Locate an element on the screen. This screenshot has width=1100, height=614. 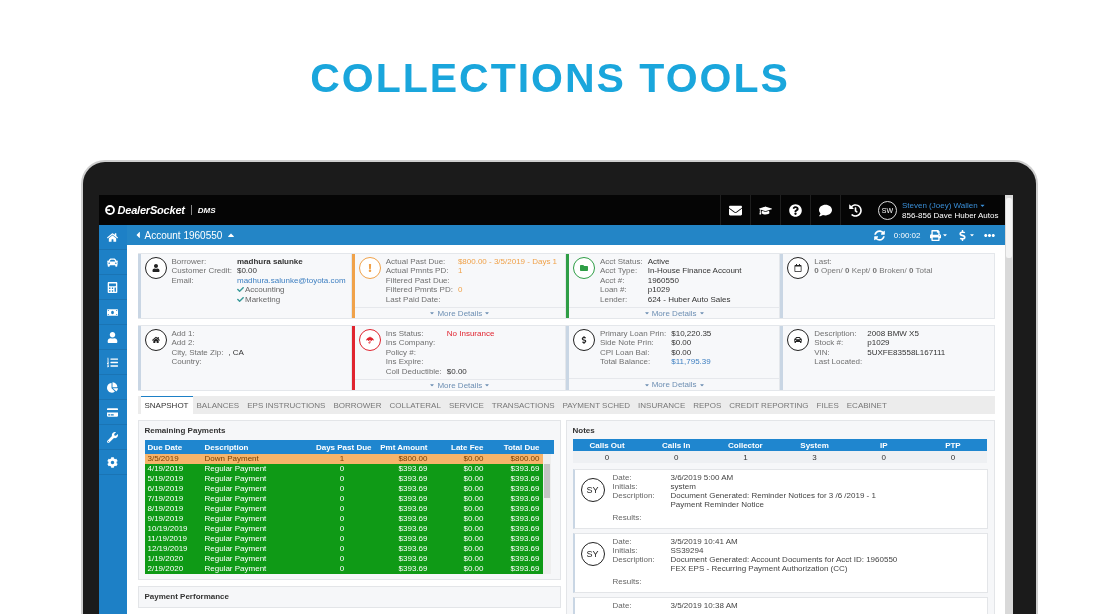
table-cell-text: 10/19/2019 is located at coordinates (167, 529).